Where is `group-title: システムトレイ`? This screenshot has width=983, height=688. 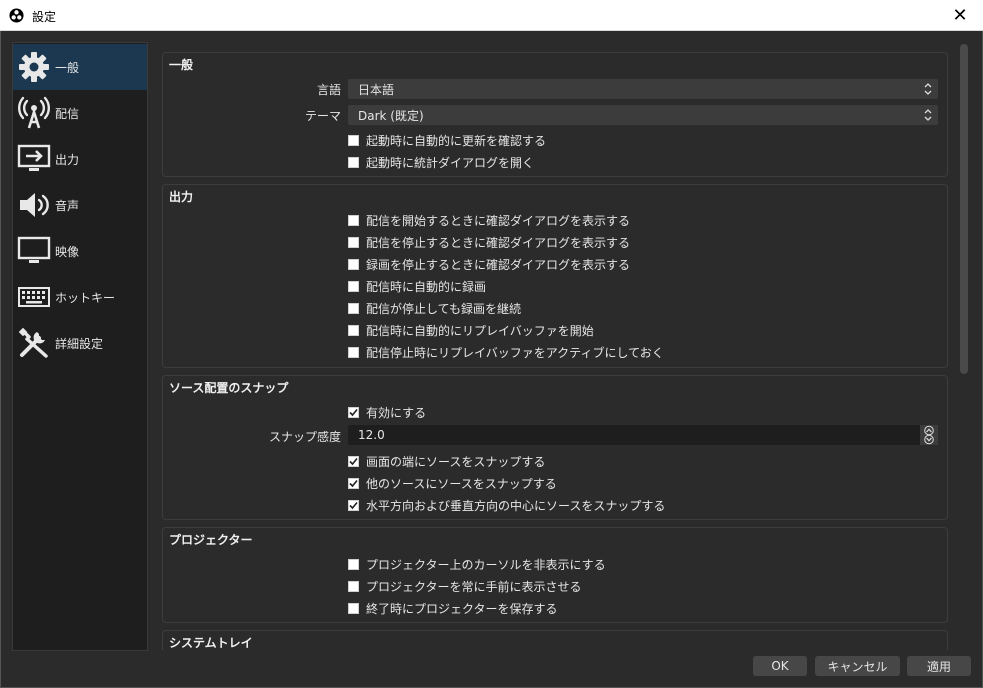 group-title: システムトレイ is located at coordinates (211, 643).